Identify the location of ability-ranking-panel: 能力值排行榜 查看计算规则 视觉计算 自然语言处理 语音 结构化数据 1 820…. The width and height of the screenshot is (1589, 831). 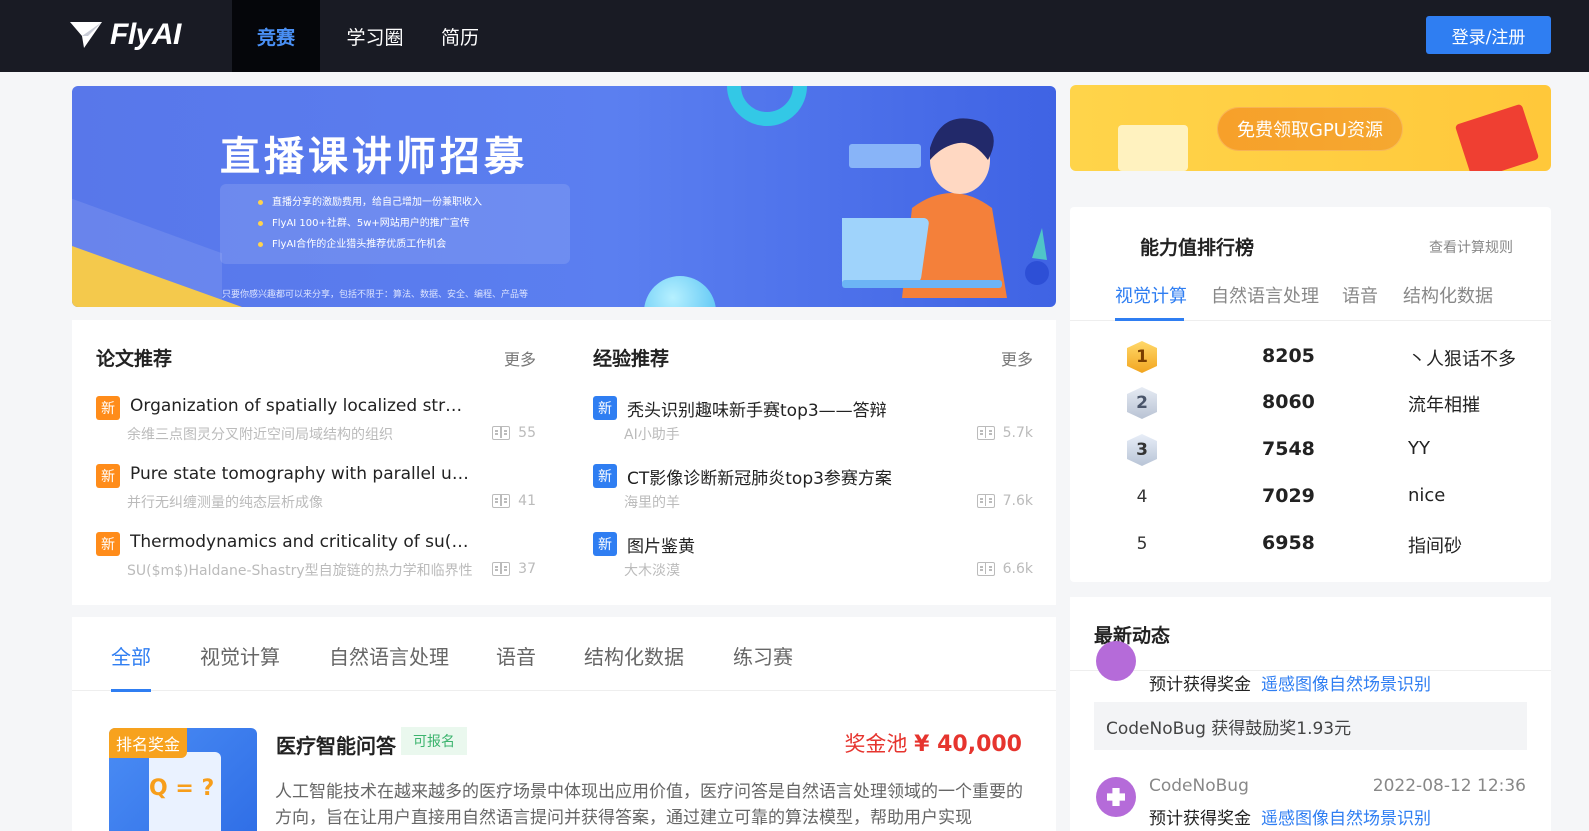
(1310, 394).